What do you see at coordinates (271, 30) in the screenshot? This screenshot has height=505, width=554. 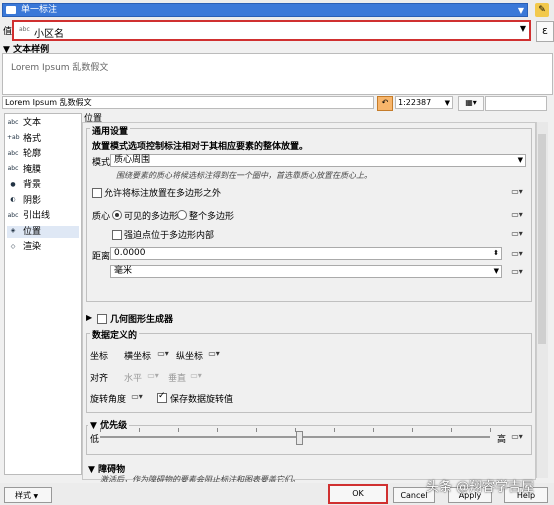 I see `value-field-select: abc 小区名 ▼` at bounding box center [271, 30].